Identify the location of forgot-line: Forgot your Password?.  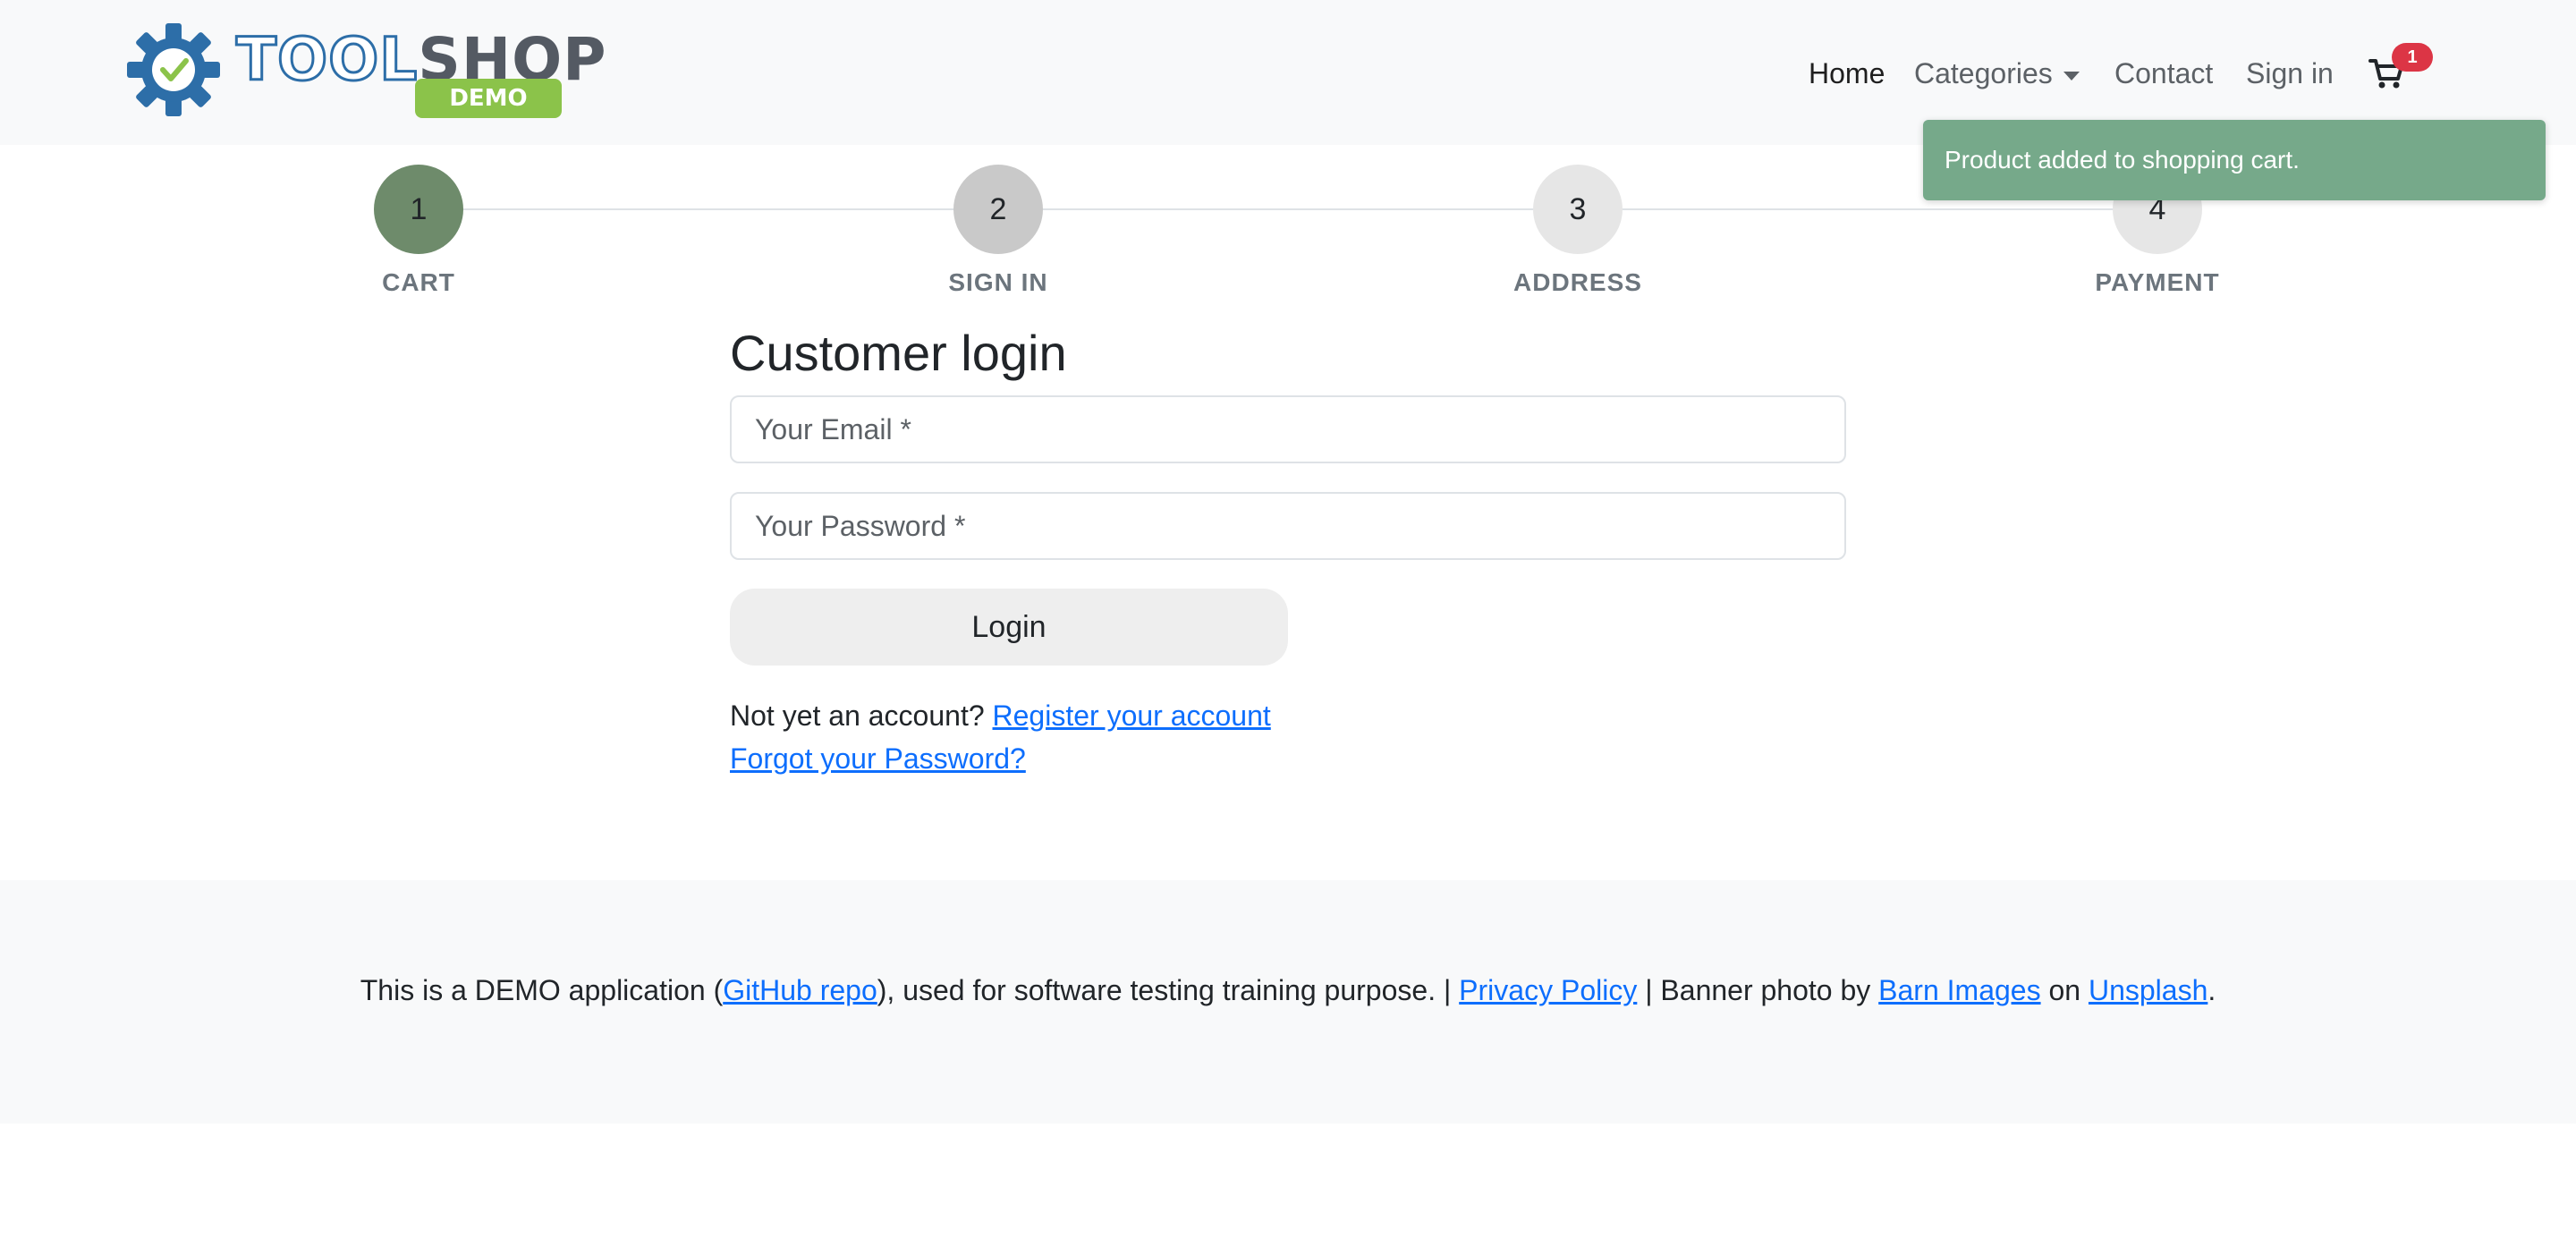
(878, 758).